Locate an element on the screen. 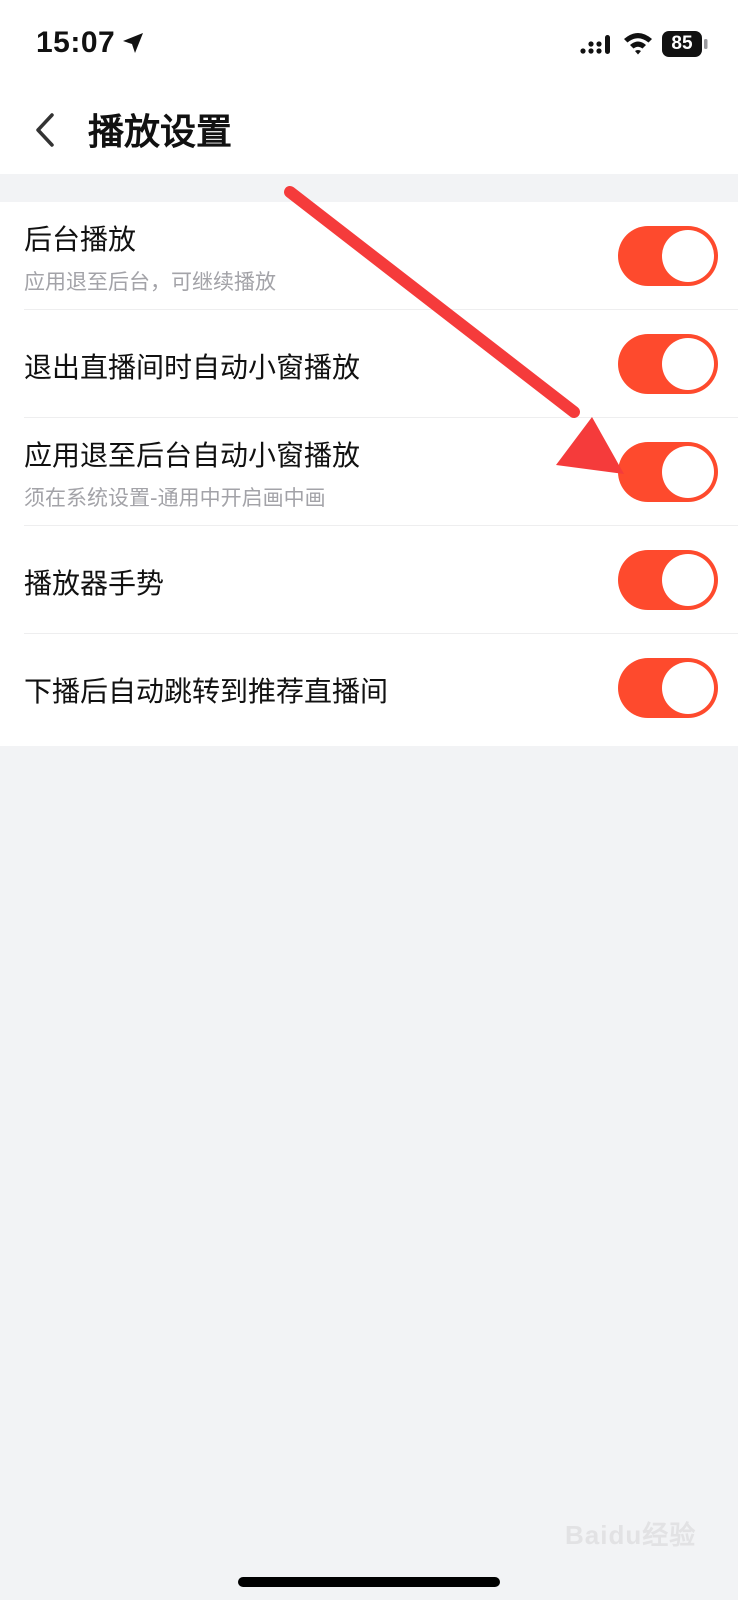 The image size is (738, 1600). status-bar: 15:07 85 is located at coordinates (369, 44).